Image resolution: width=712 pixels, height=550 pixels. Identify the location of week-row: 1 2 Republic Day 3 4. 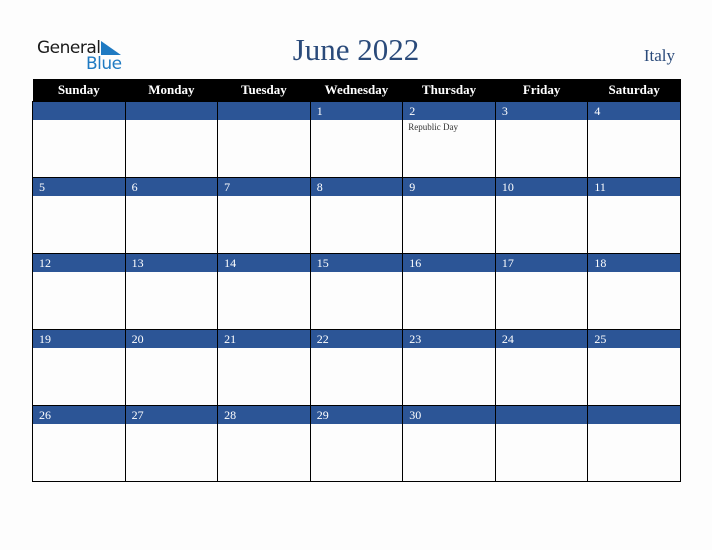
(356, 139).